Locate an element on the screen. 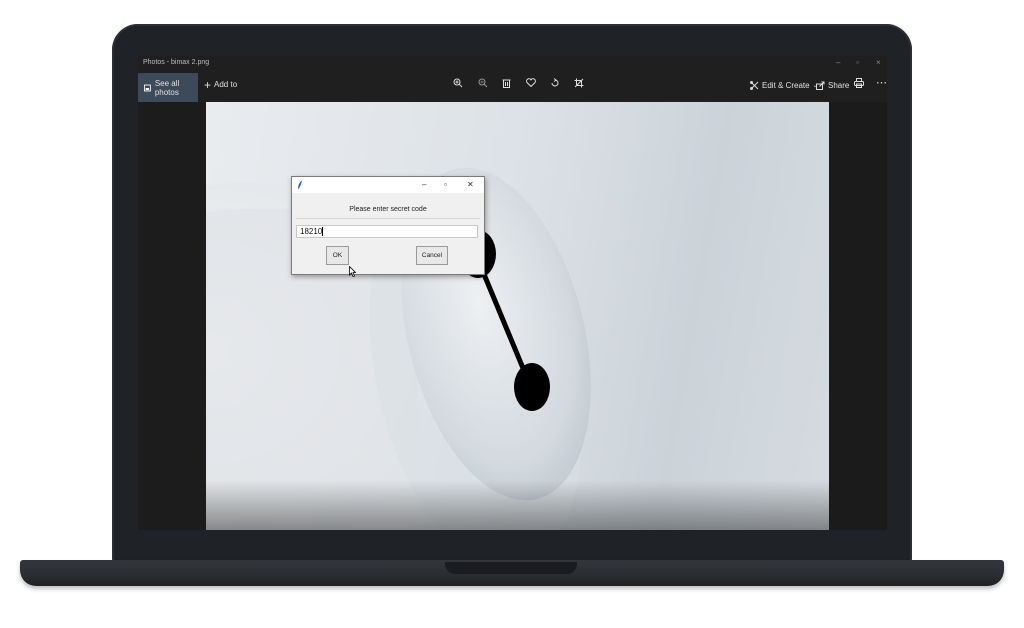  minimize-icon: – is located at coordinates (838, 62).